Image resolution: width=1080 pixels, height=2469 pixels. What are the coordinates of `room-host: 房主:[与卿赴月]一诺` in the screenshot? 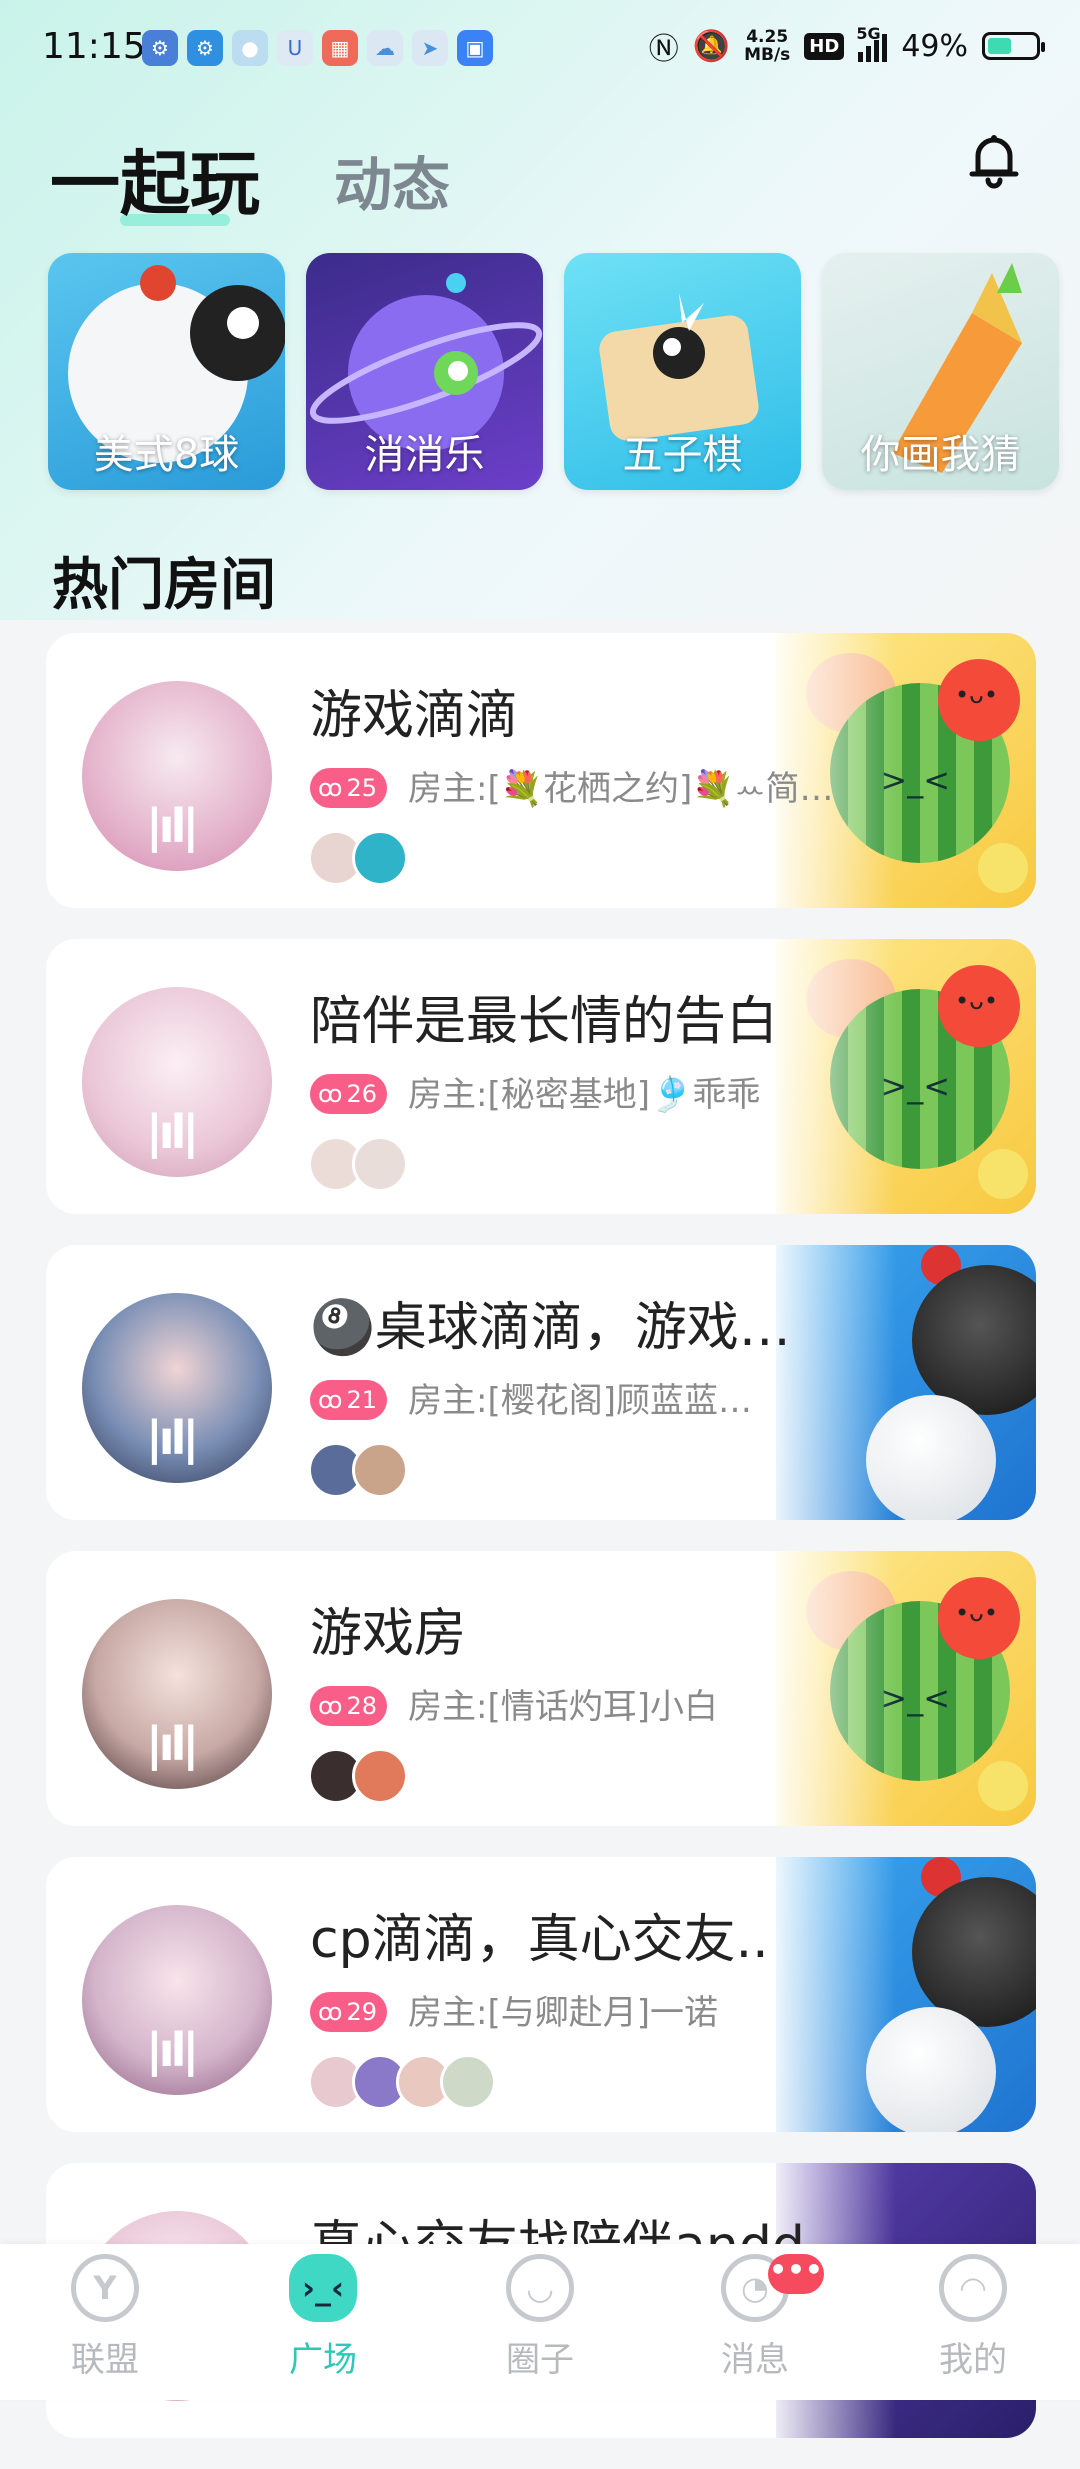 It's located at (563, 2013).